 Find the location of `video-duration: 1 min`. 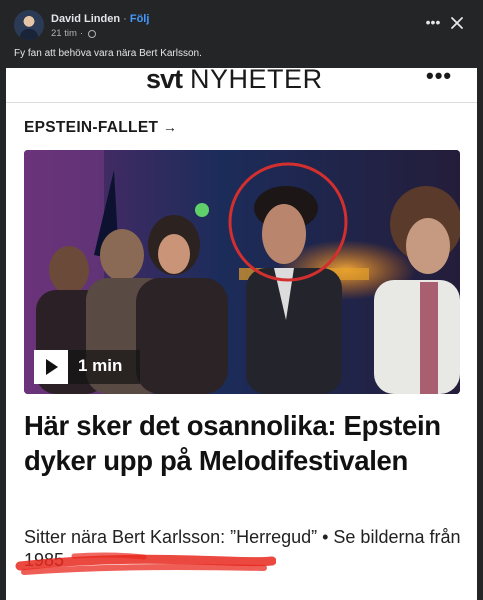

video-duration: 1 min is located at coordinates (100, 365).